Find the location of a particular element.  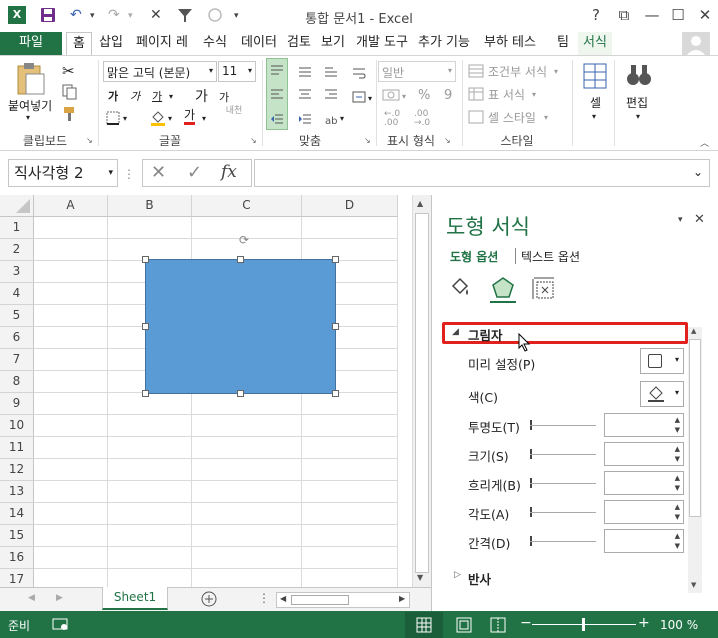

tab-formulas: 수식 is located at coordinates (215, 44).